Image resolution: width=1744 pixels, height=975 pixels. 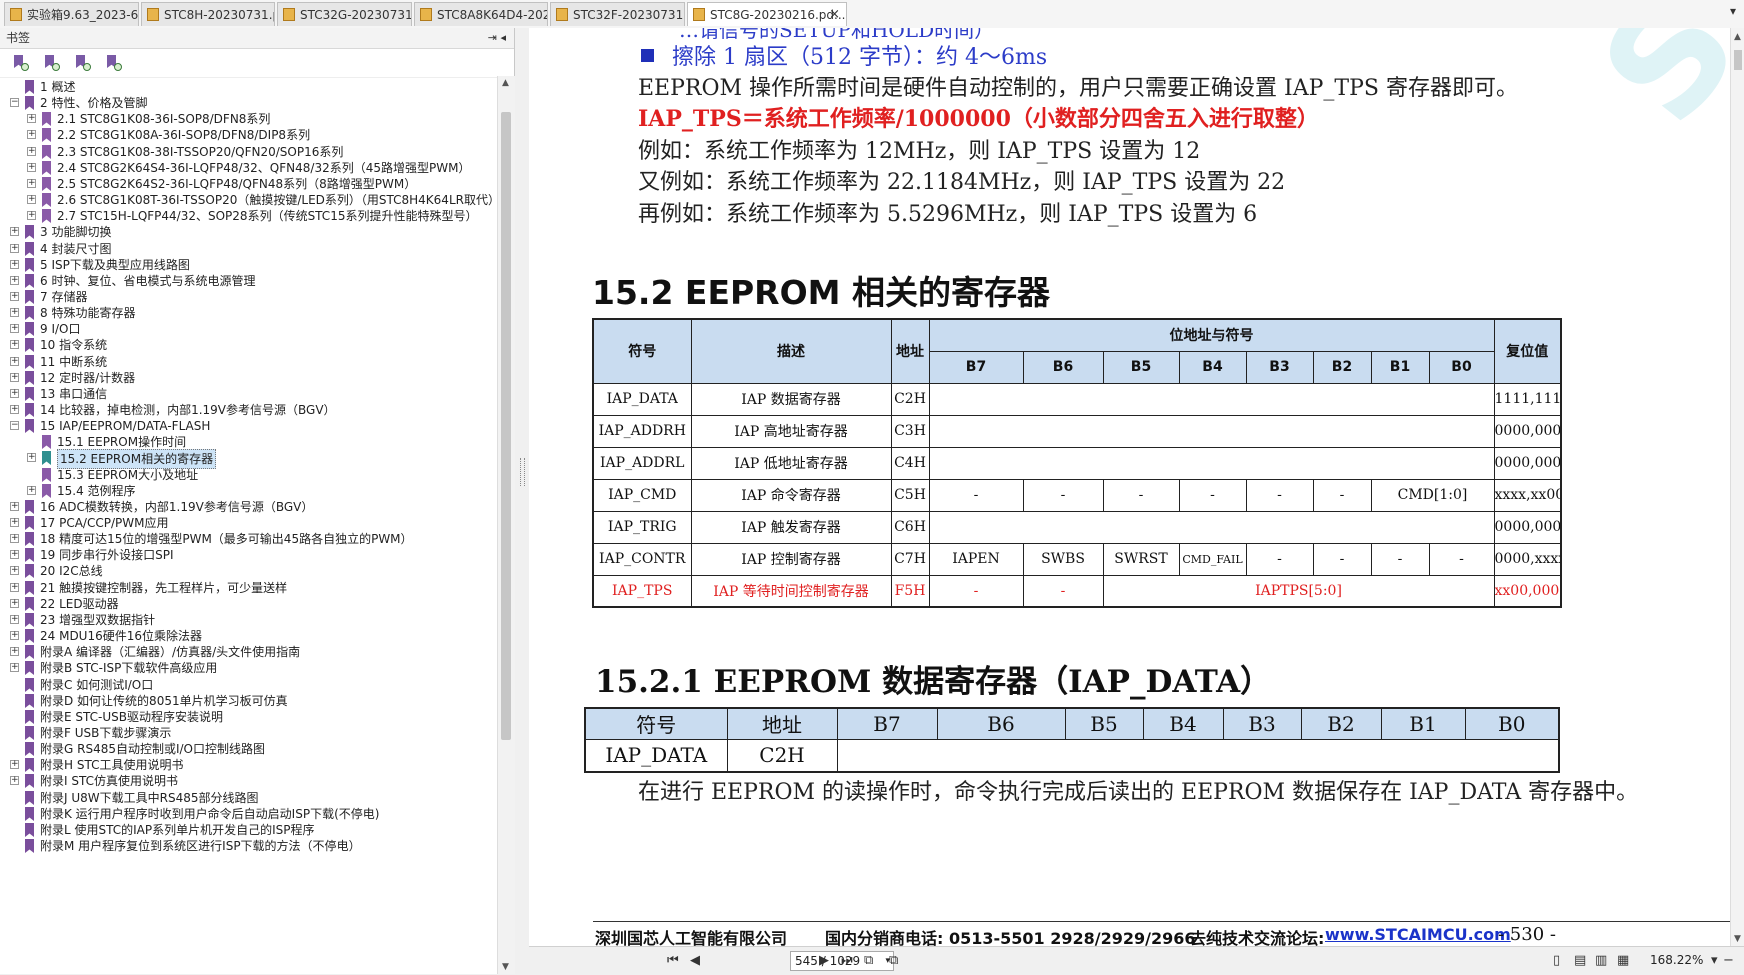 What do you see at coordinates (248, 232) in the screenshot?
I see `bookmark-item: +3 功能脚切换` at bounding box center [248, 232].